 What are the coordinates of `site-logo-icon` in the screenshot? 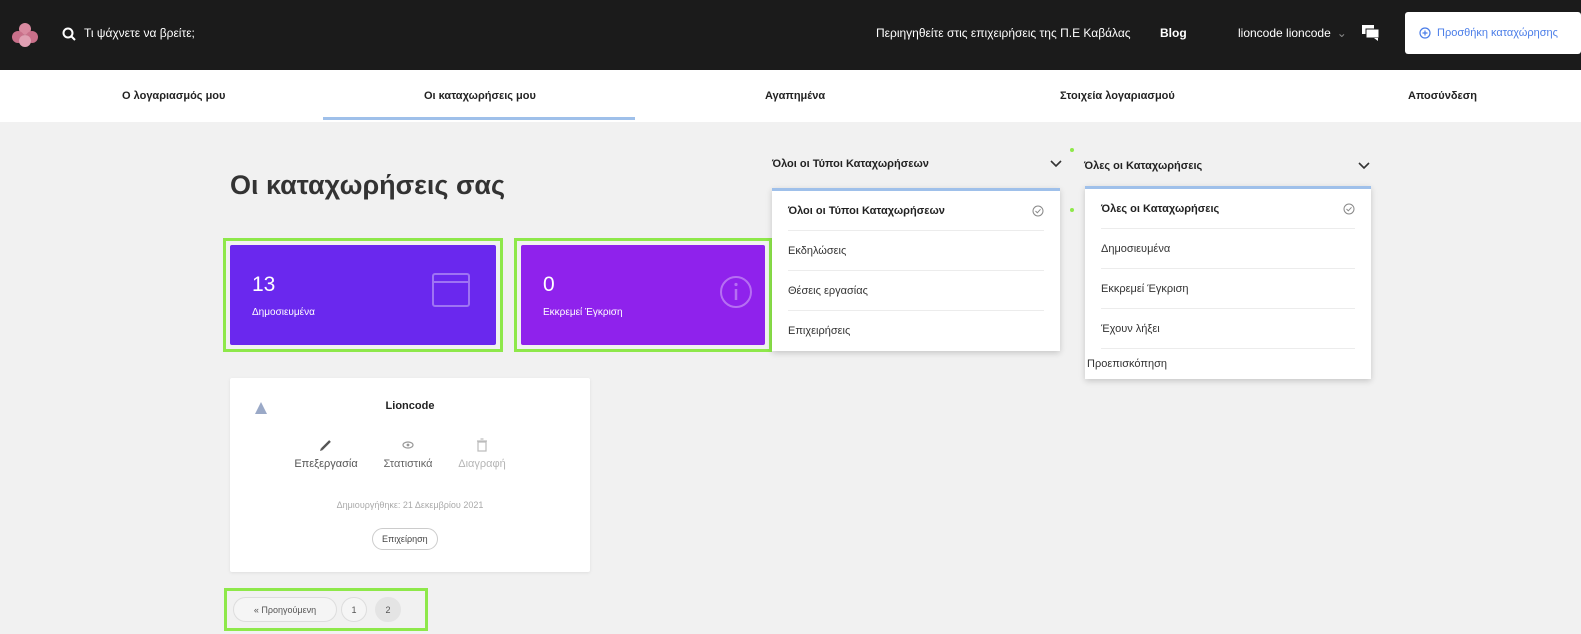 It's located at (25, 35).